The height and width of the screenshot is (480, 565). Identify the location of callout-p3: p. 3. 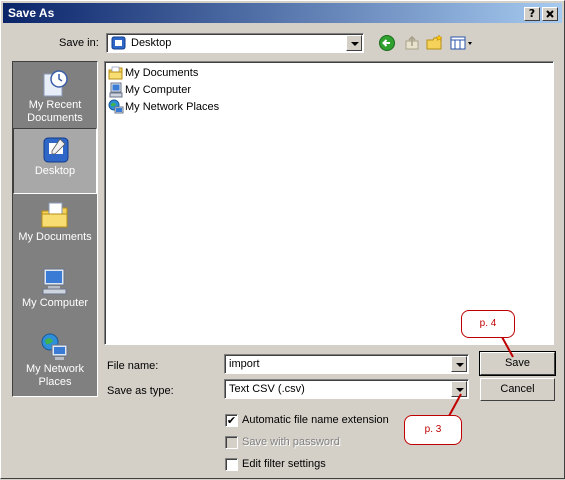
(433, 430).